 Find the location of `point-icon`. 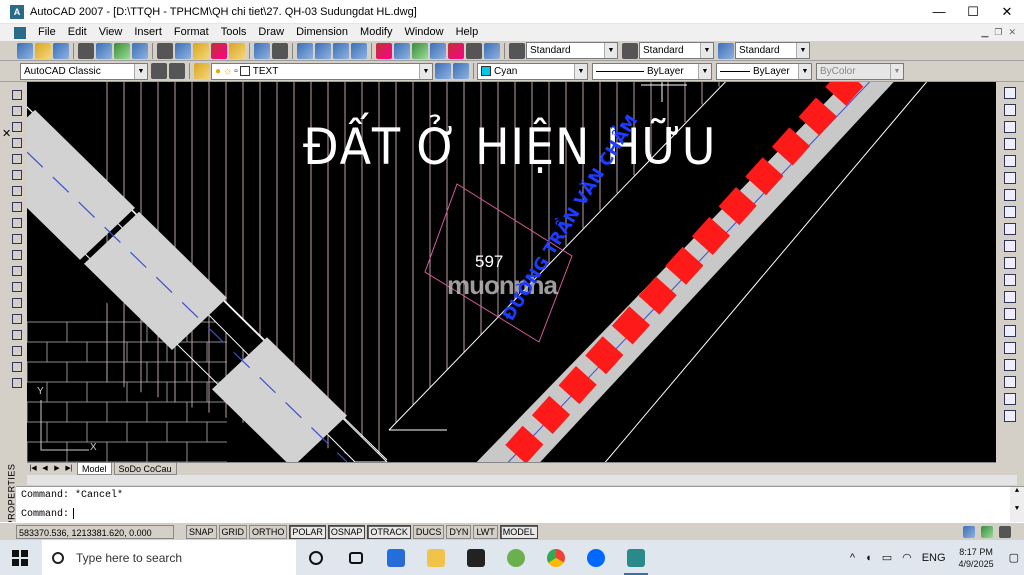

point-icon is located at coordinates (17, 303).